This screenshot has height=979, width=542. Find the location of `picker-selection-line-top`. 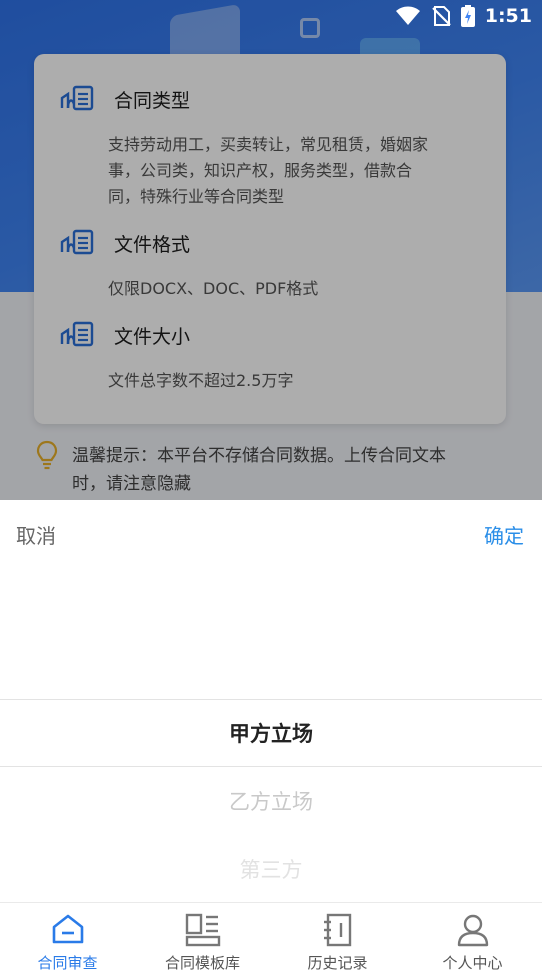

picker-selection-line-top is located at coordinates (271, 699).